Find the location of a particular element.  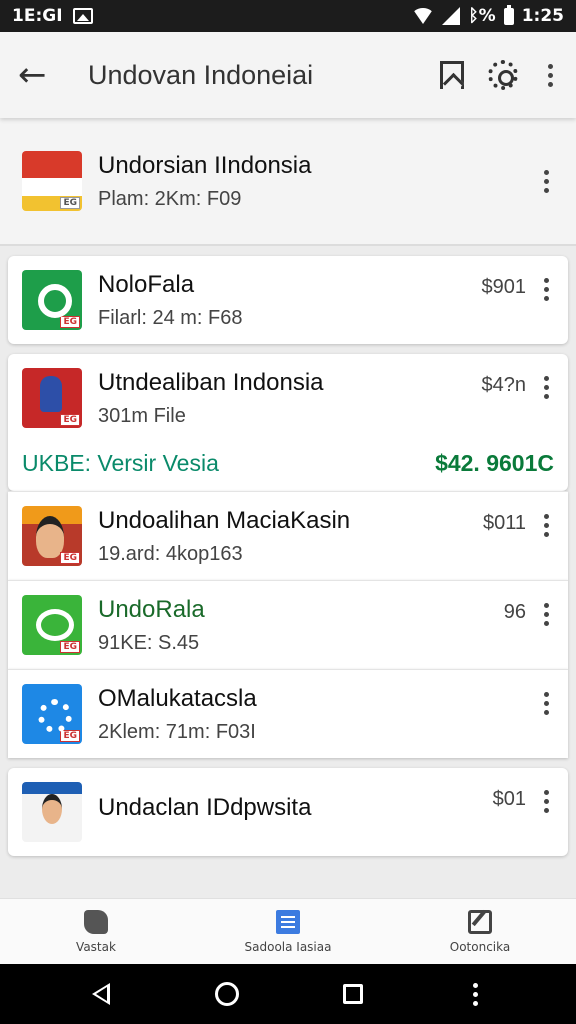

app-bar: ← Undovan Indoneiai is located at coordinates (288, 75).